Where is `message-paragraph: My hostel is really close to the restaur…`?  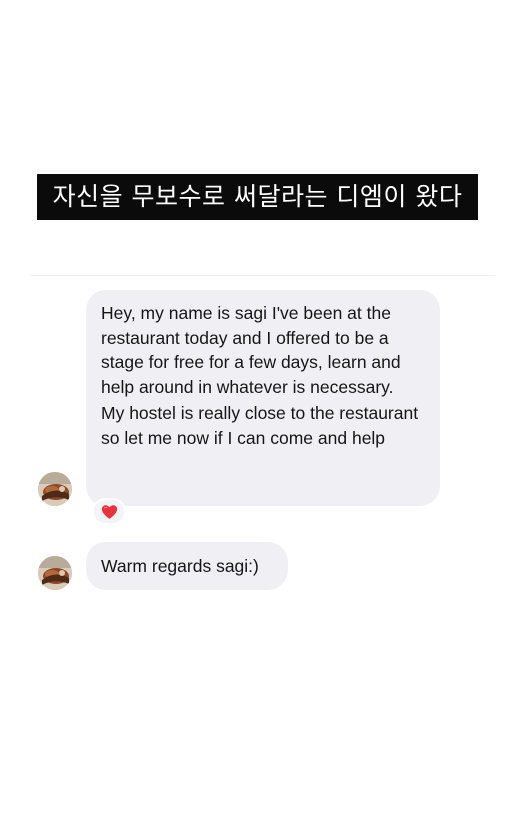
message-paragraph: My hostel is really close to the restaur… is located at coordinates (260, 425).